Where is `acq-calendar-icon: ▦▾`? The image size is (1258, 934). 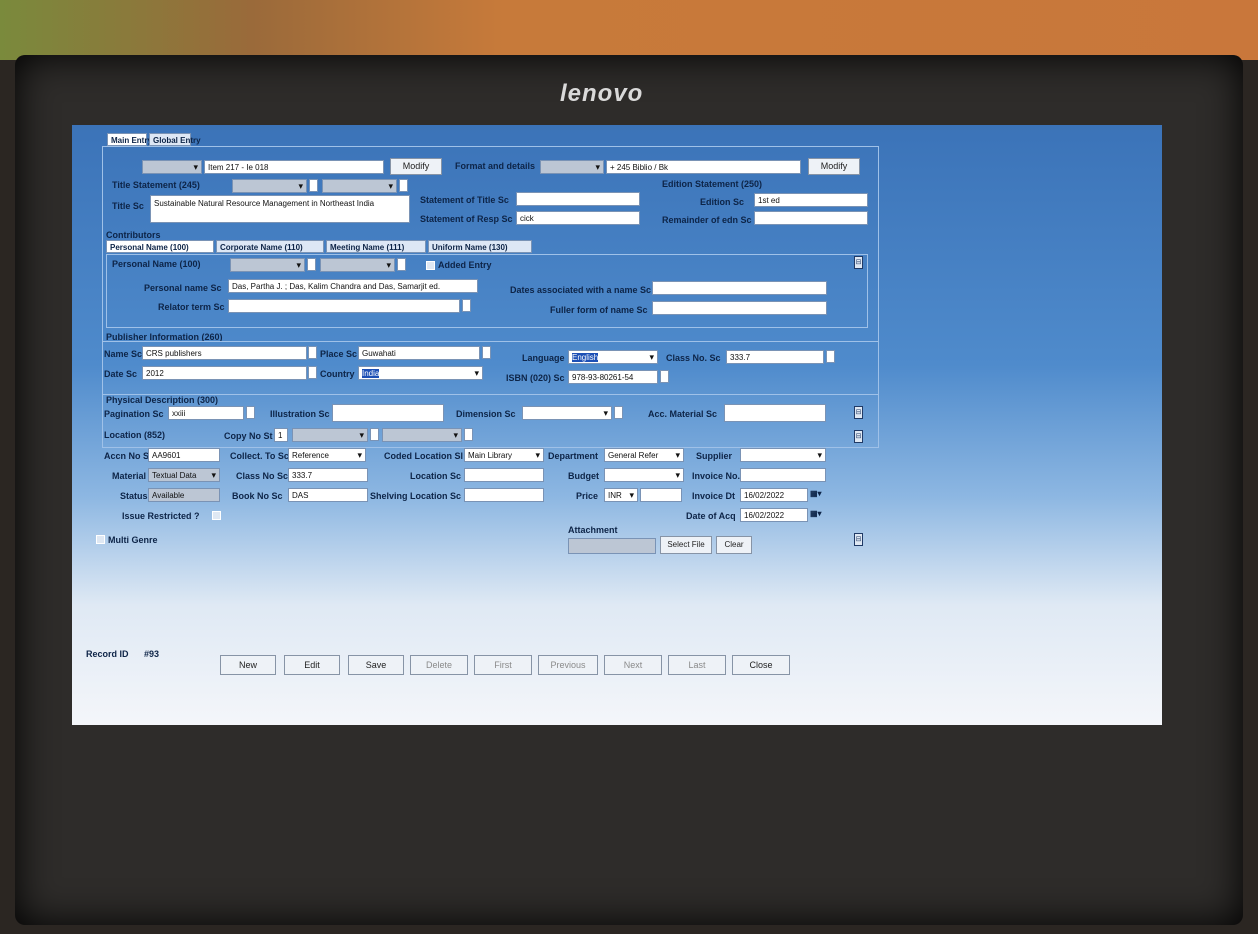
acq-calendar-icon: ▦▾ is located at coordinates (816, 513).